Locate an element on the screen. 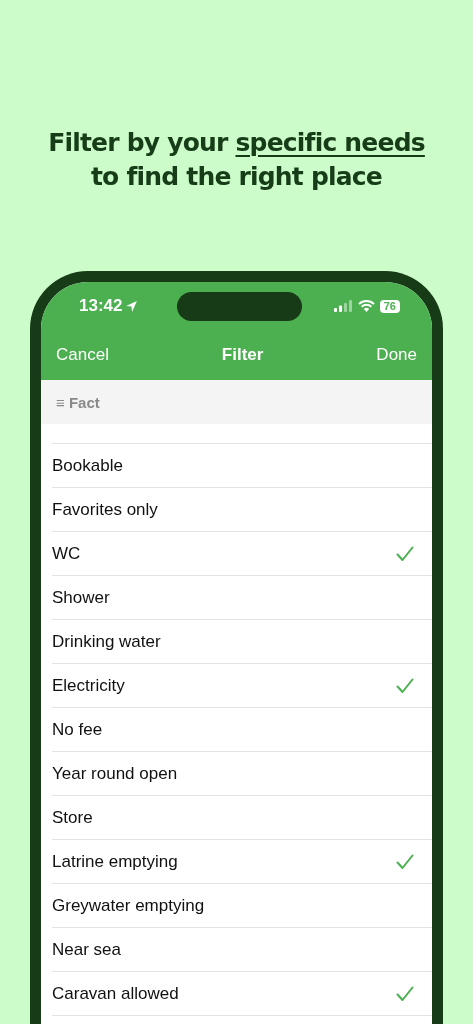  filter-option: Caravan allowed is located at coordinates (242, 994).